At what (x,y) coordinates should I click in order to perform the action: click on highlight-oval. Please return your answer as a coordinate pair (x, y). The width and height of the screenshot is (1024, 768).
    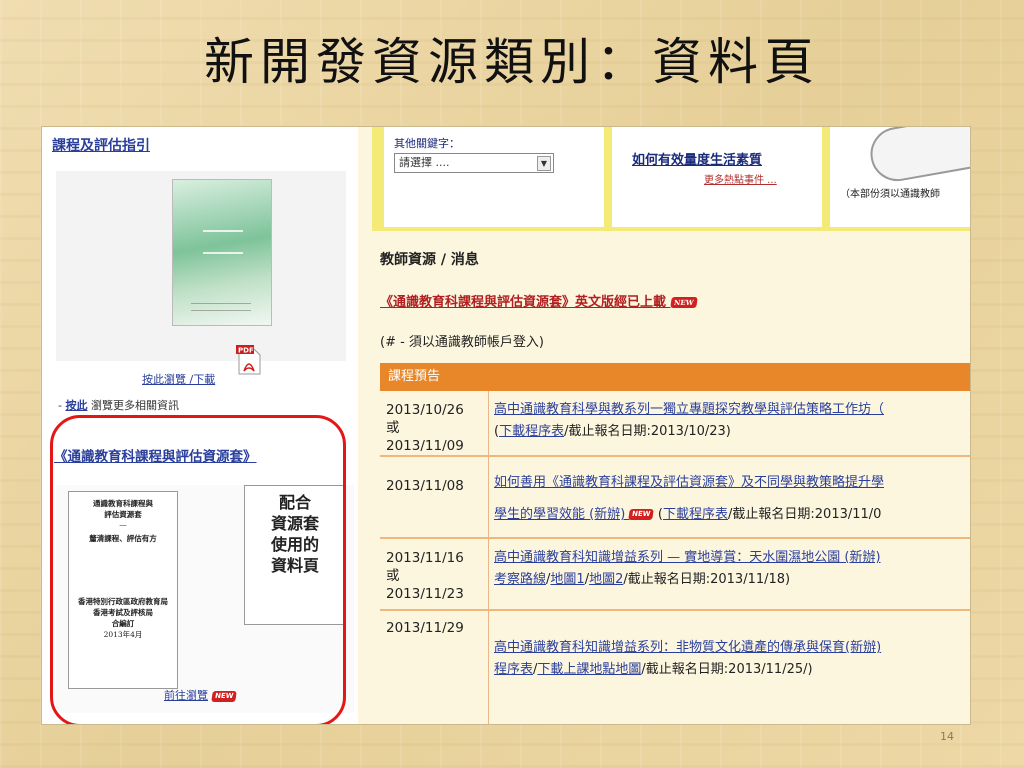
    Looking at the image, I should click on (198, 569).